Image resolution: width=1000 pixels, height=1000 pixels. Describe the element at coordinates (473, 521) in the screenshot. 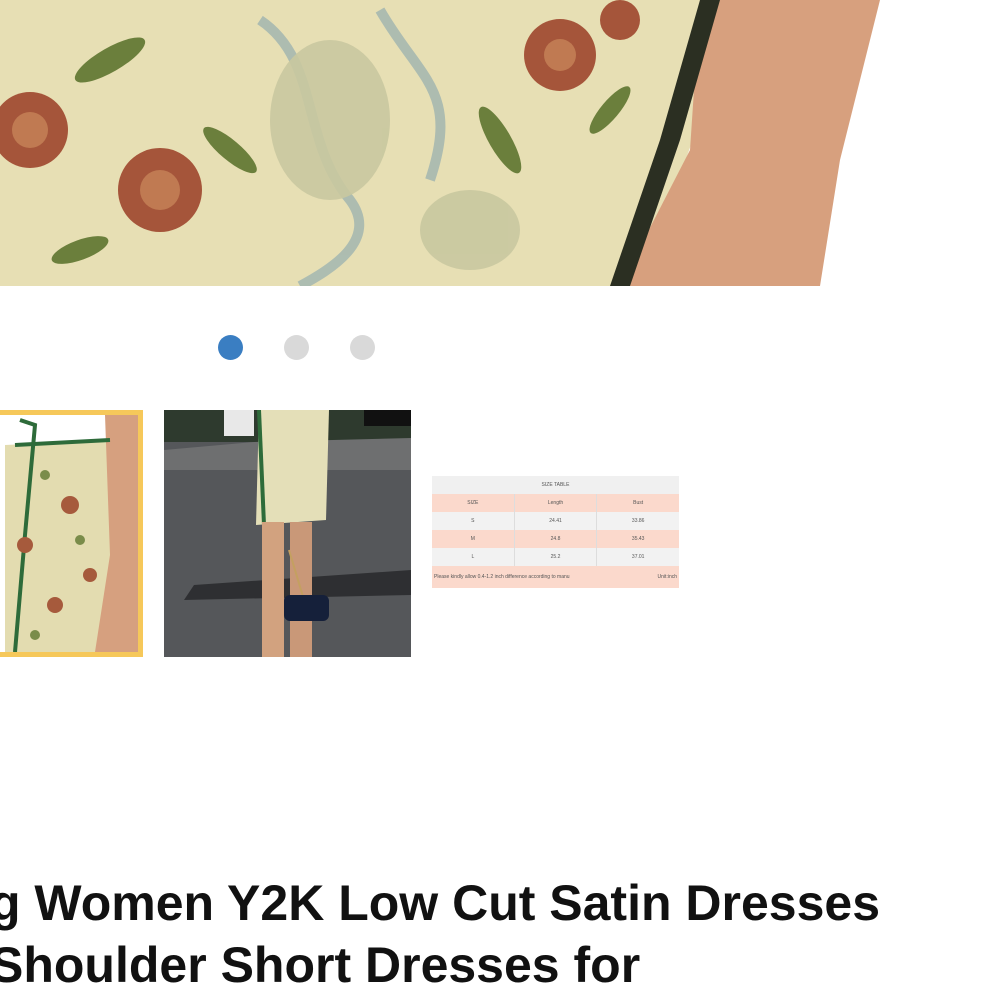

I see `size-cell: S` at that location.